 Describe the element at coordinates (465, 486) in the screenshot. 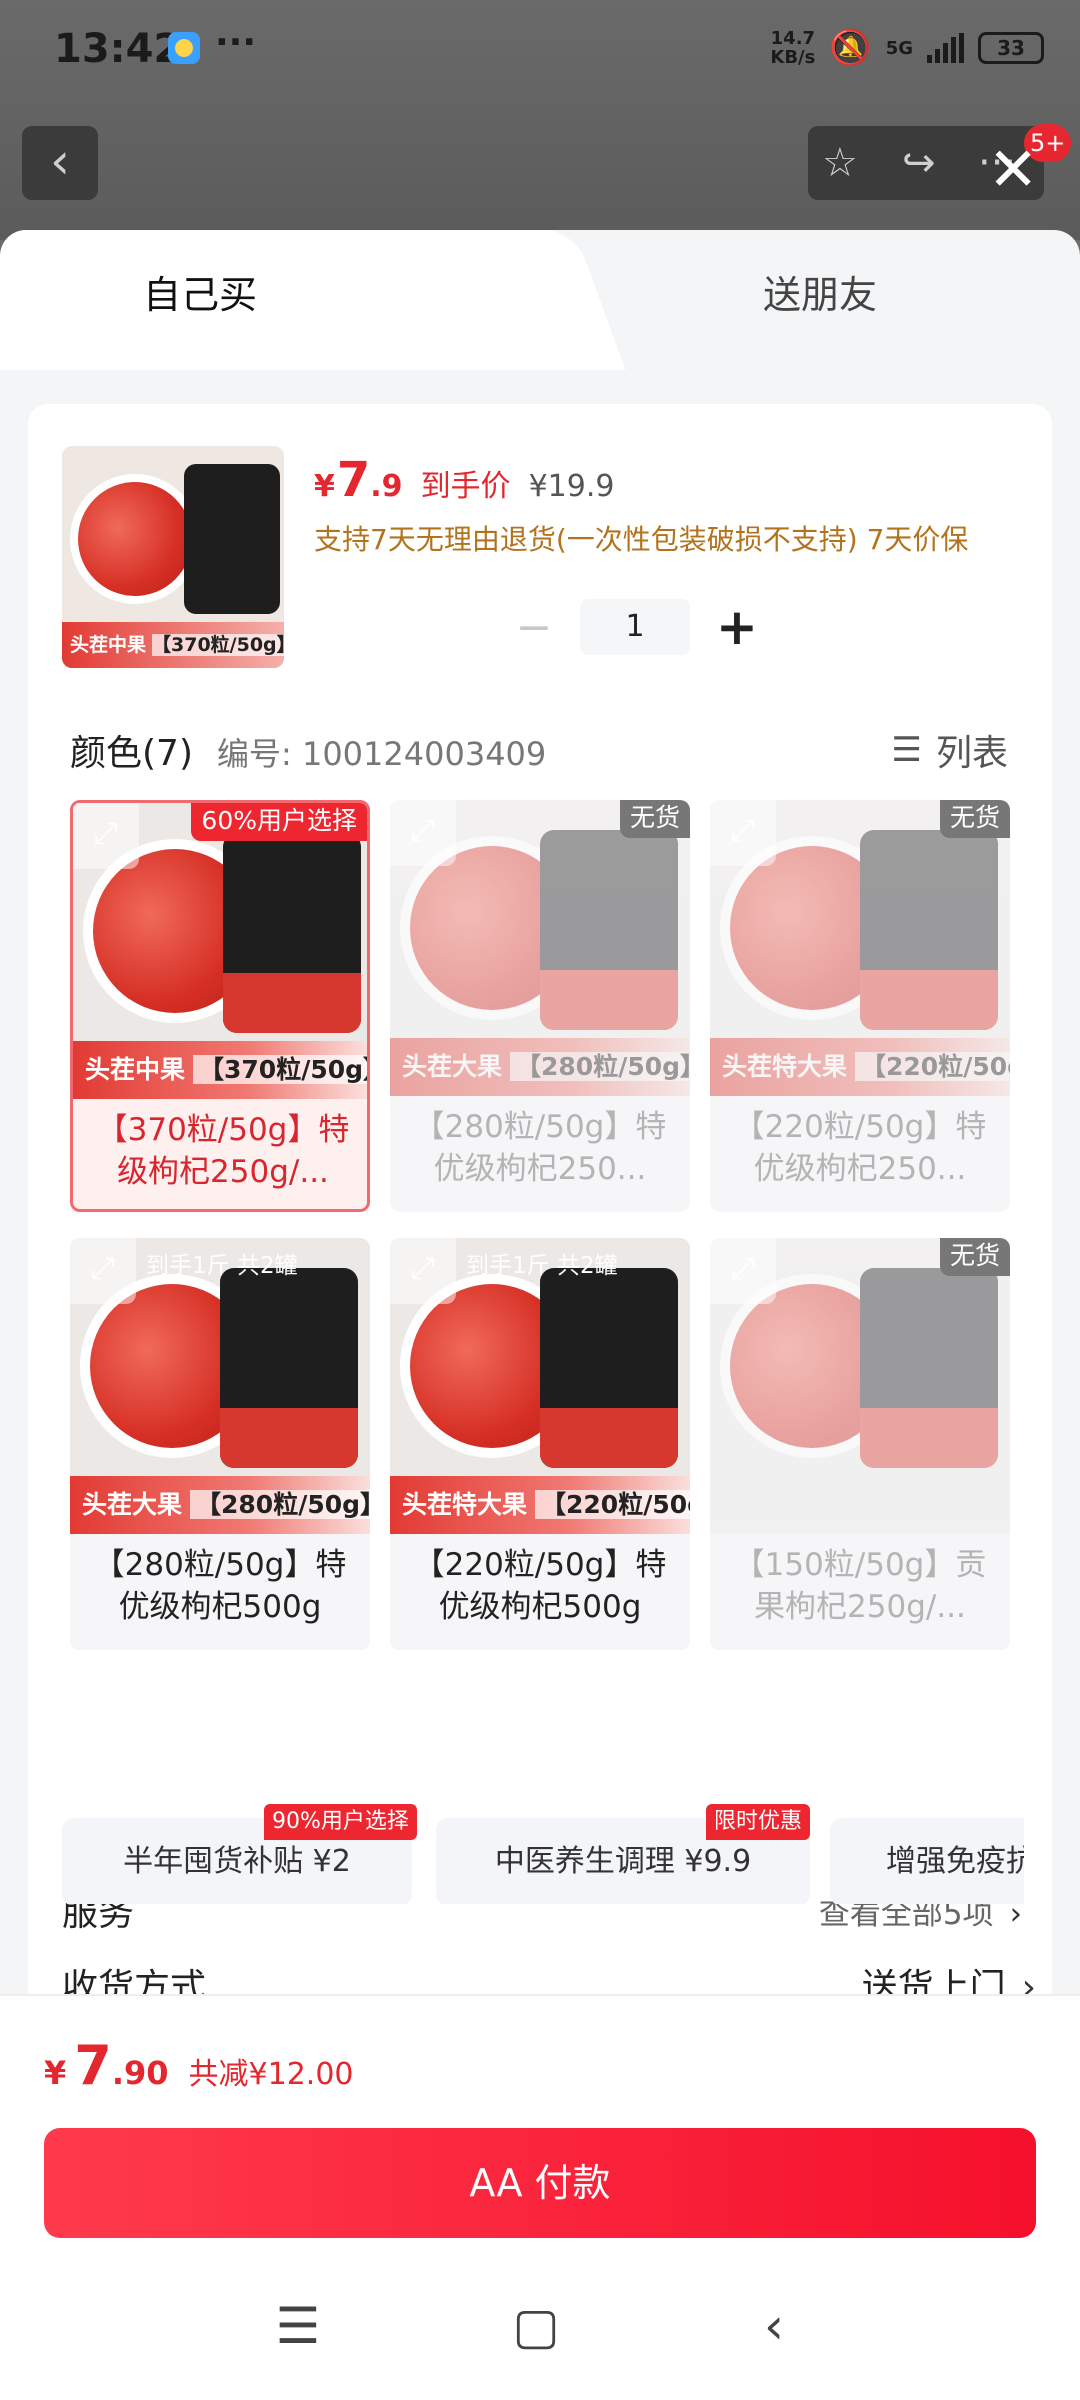

I see `final-price-label: 到手价` at that location.